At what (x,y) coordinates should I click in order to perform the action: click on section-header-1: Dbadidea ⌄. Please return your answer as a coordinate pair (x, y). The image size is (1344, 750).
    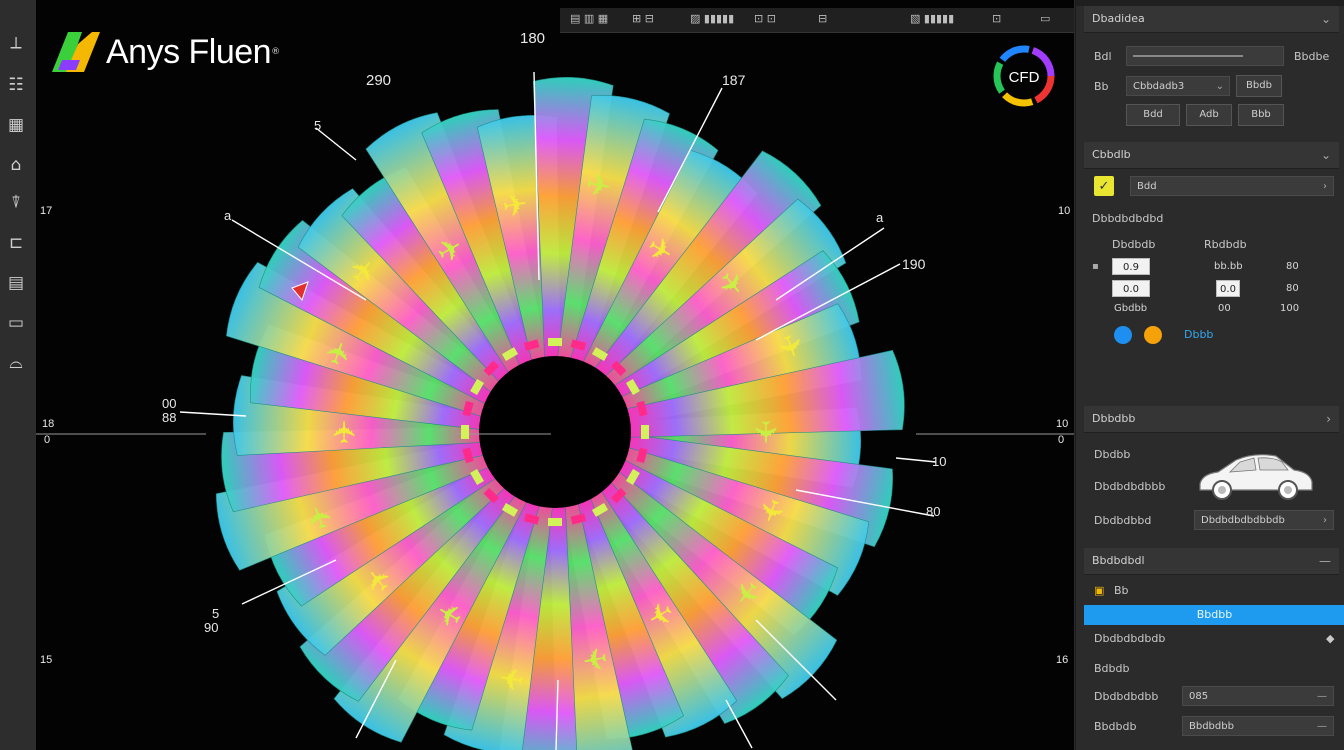
    Looking at the image, I should click on (1211, 19).